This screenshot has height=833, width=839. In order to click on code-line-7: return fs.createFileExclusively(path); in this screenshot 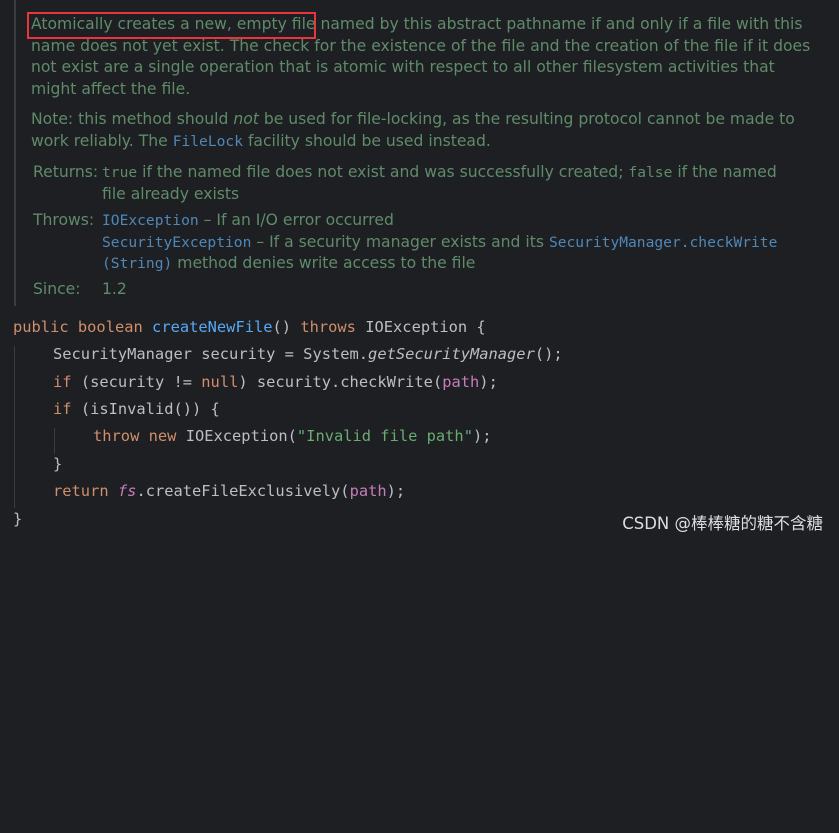, I will do `click(229, 491)`.